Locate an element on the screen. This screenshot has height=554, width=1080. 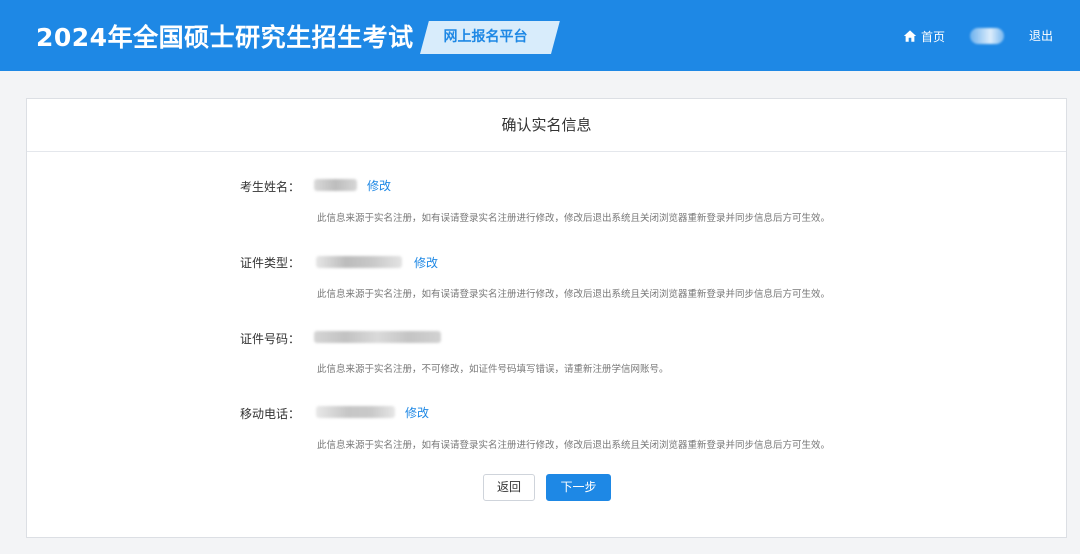
platform-badge: 网上报名平台 is located at coordinates (490, 37).